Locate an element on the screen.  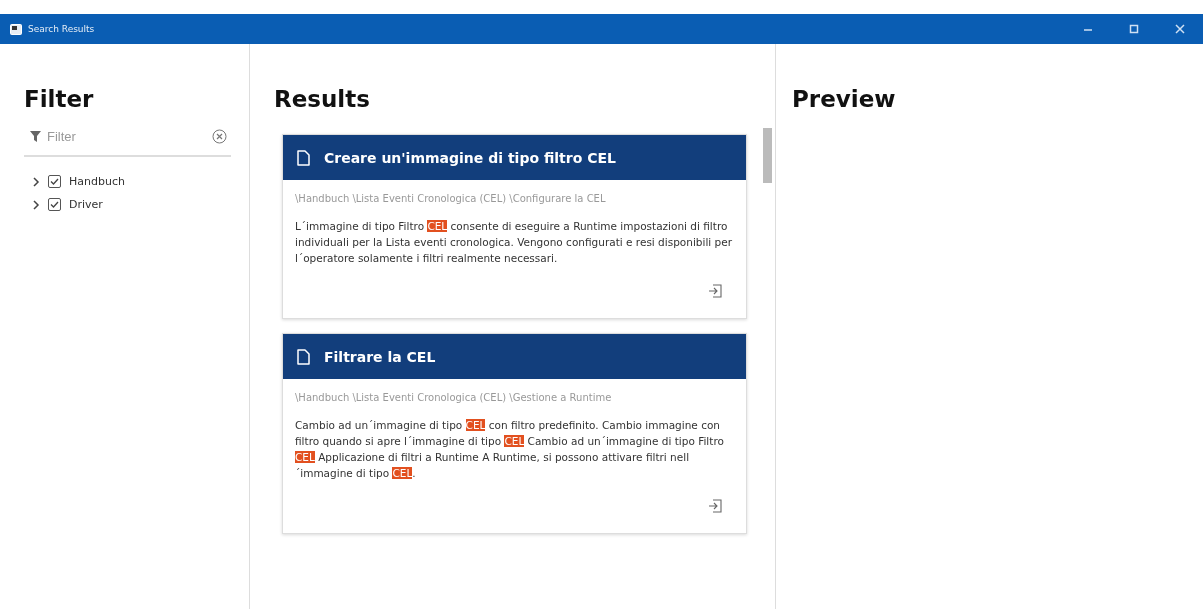
close-icon is located at coordinates (1180, 29).